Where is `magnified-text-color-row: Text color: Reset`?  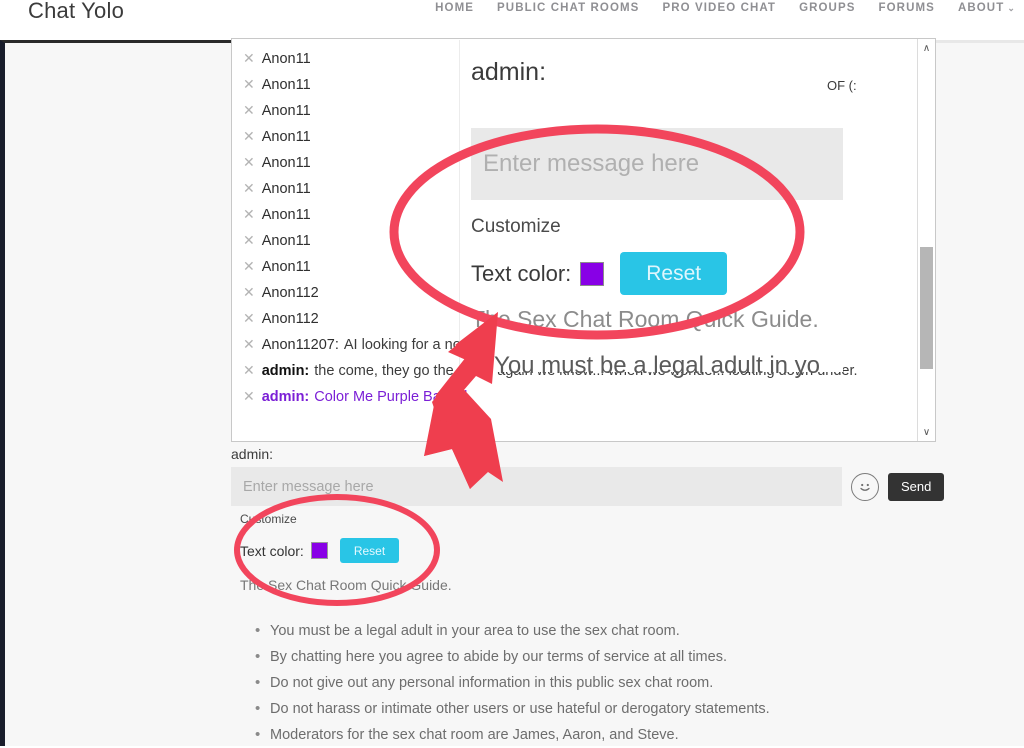 magnified-text-color-row: Text color: Reset is located at coordinates (599, 273).